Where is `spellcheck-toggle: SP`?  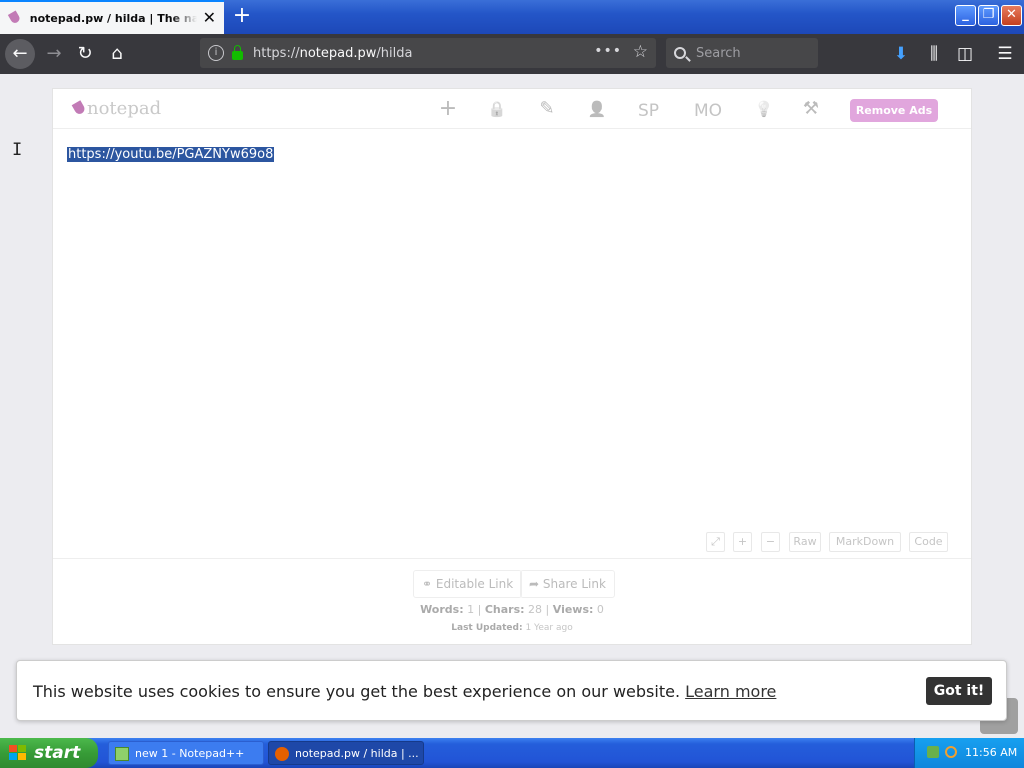 spellcheck-toggle: SP is located at coordinates (648, 111).